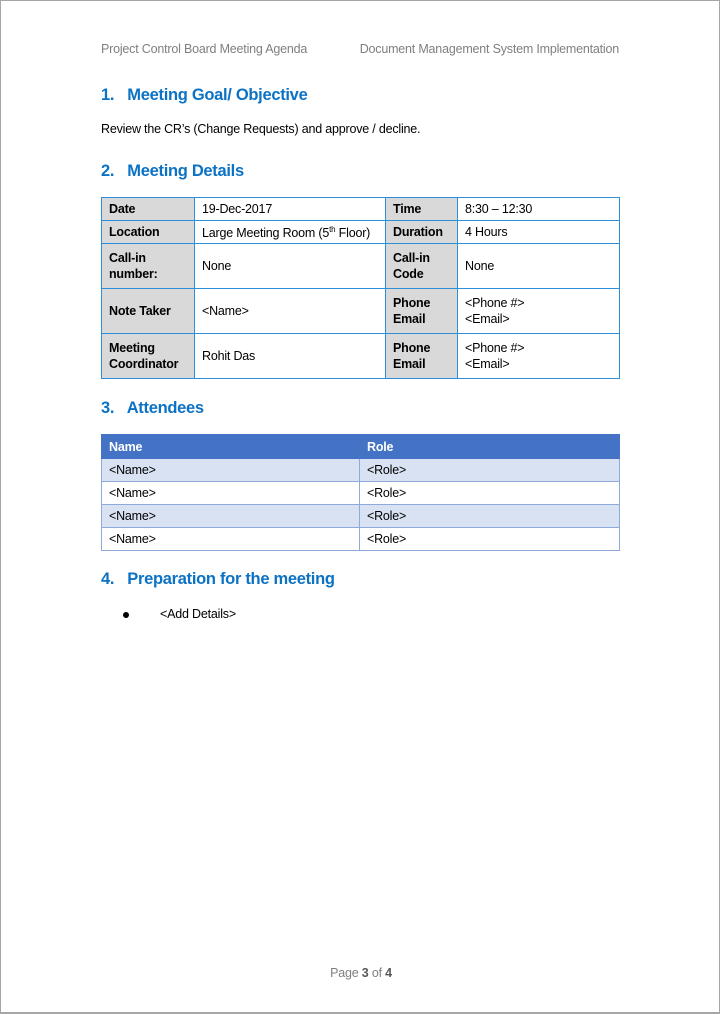 The width and height of the screenshot is (720, 1014). Describe the element at coordinates (421, 266) in the screenshot. I see `callin-code-label: Call-in Code` at that location.